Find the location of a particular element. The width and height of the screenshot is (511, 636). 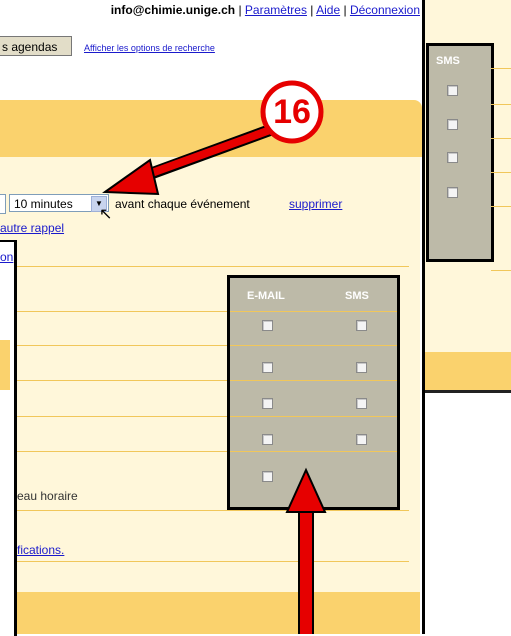

reminder-type-select-edge is located at coordinates (3, 204).